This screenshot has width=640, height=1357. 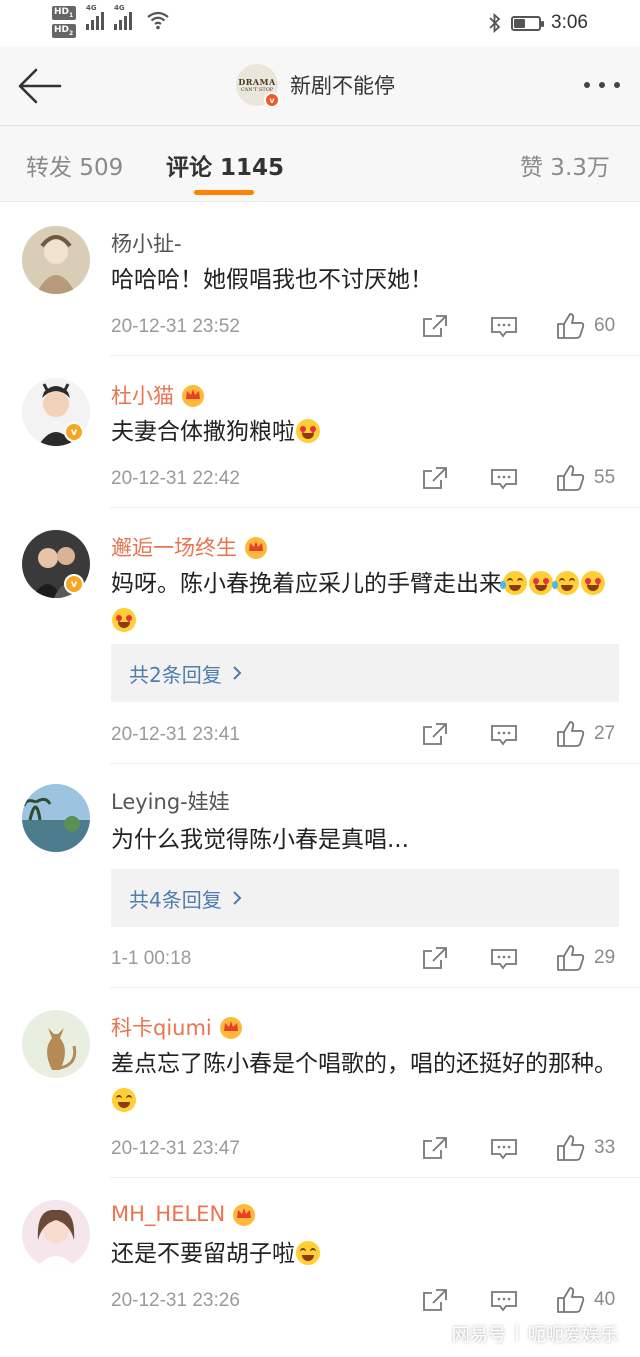 I want to click on tab-comments: 评论 1145, so click(x=225, y=165).